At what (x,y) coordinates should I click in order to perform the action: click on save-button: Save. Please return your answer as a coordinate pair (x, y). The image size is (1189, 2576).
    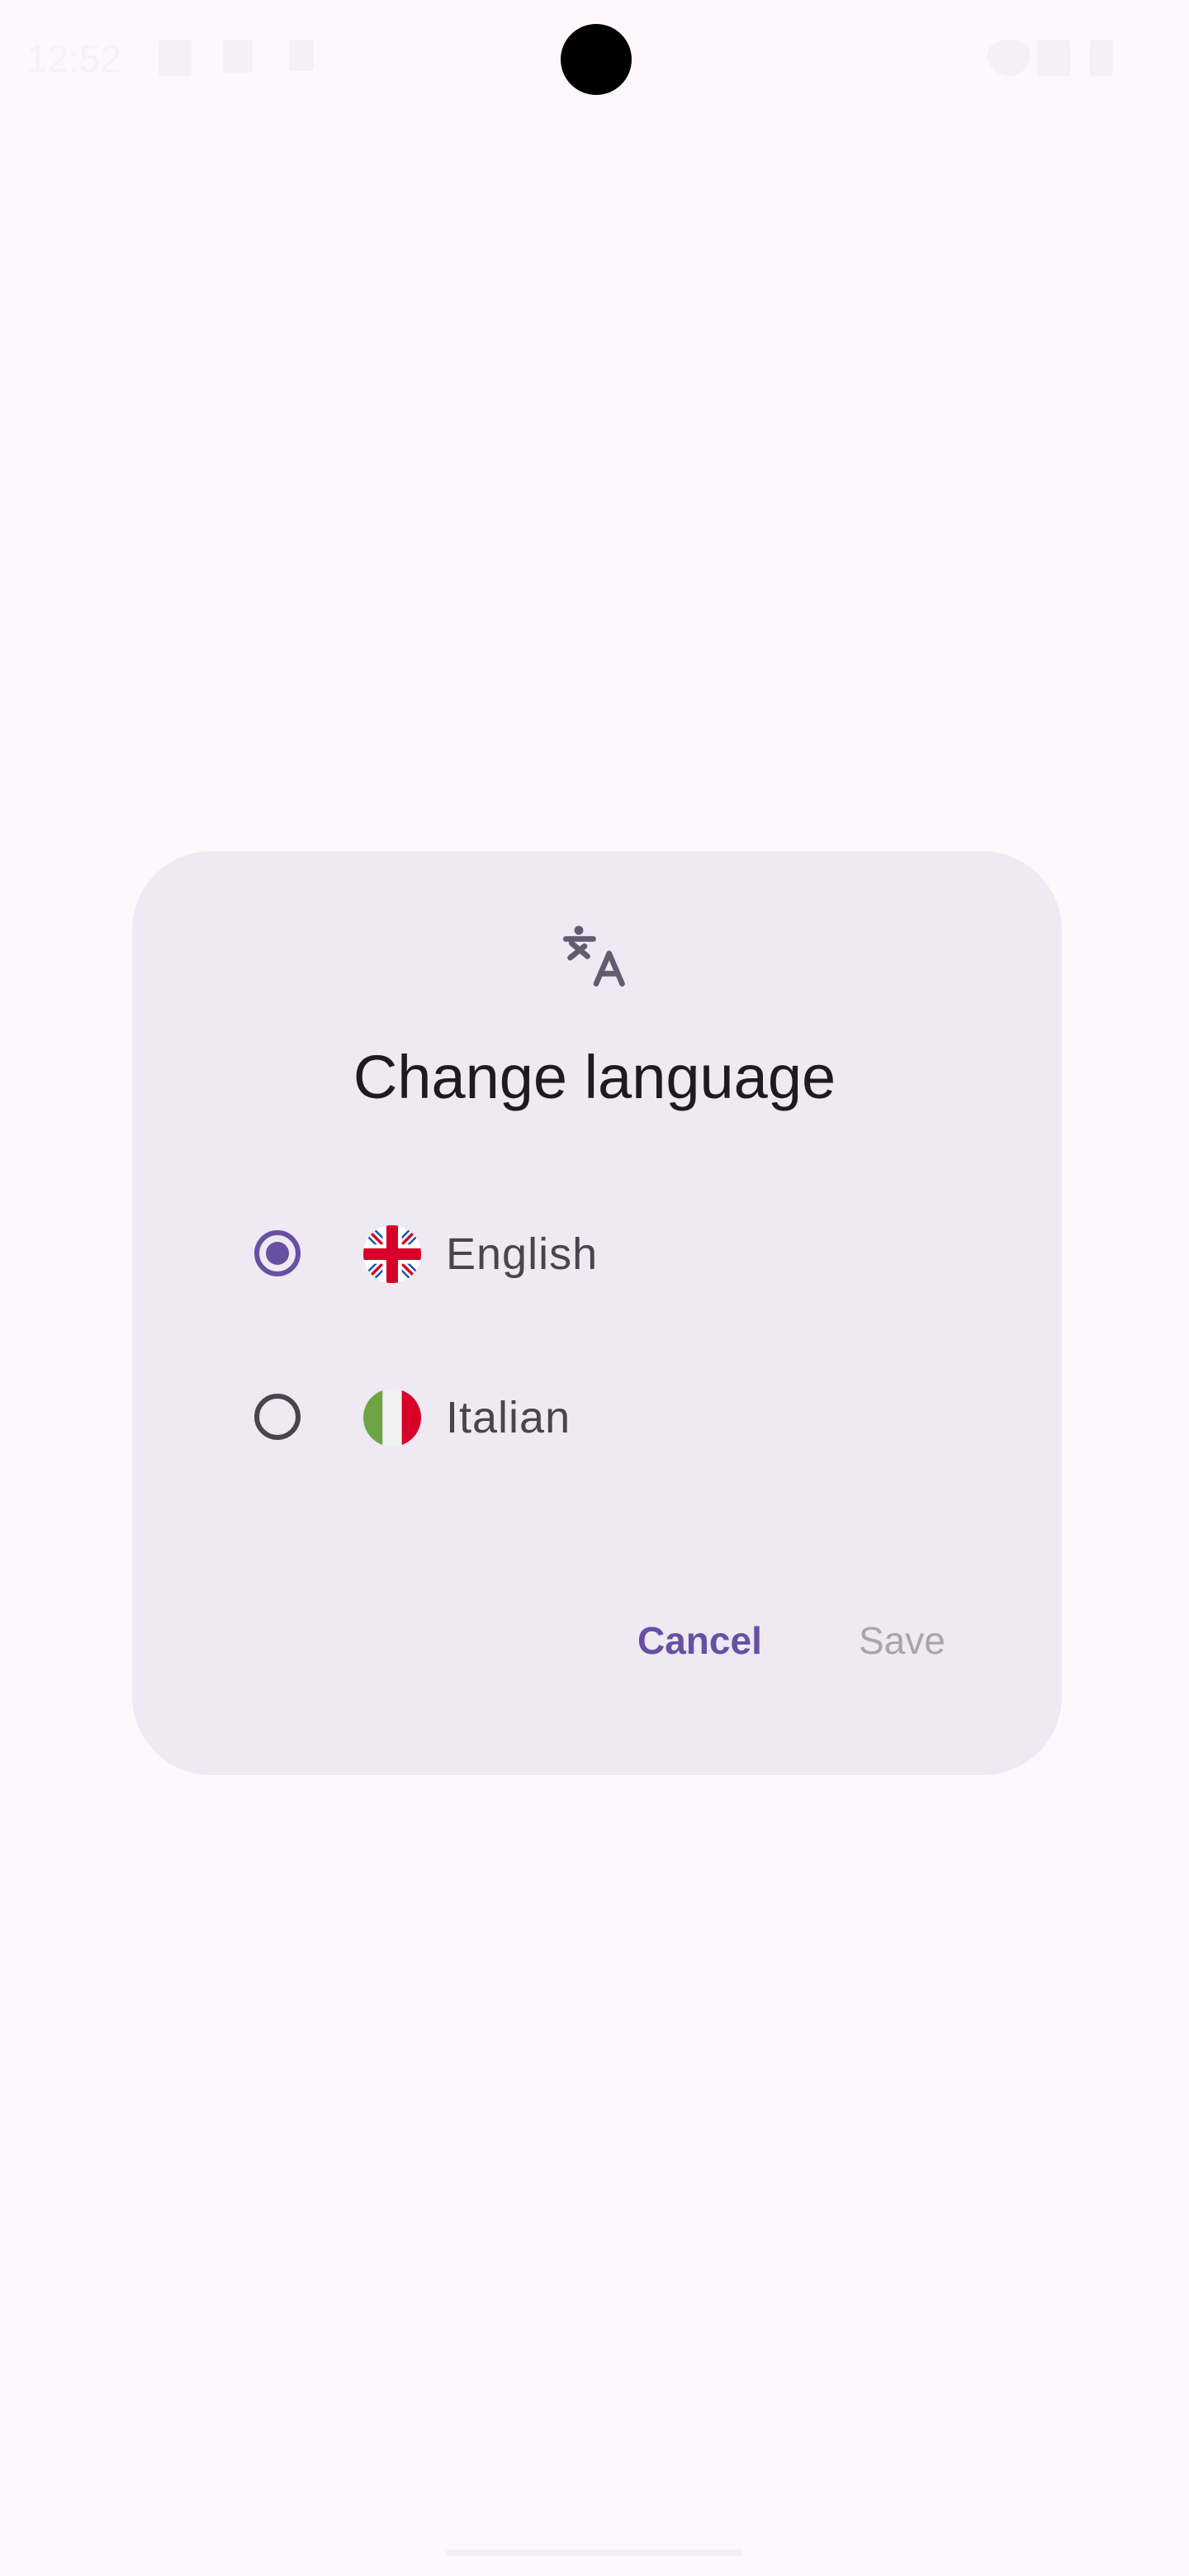
    Looking at the image, I should click on (902, 1640).